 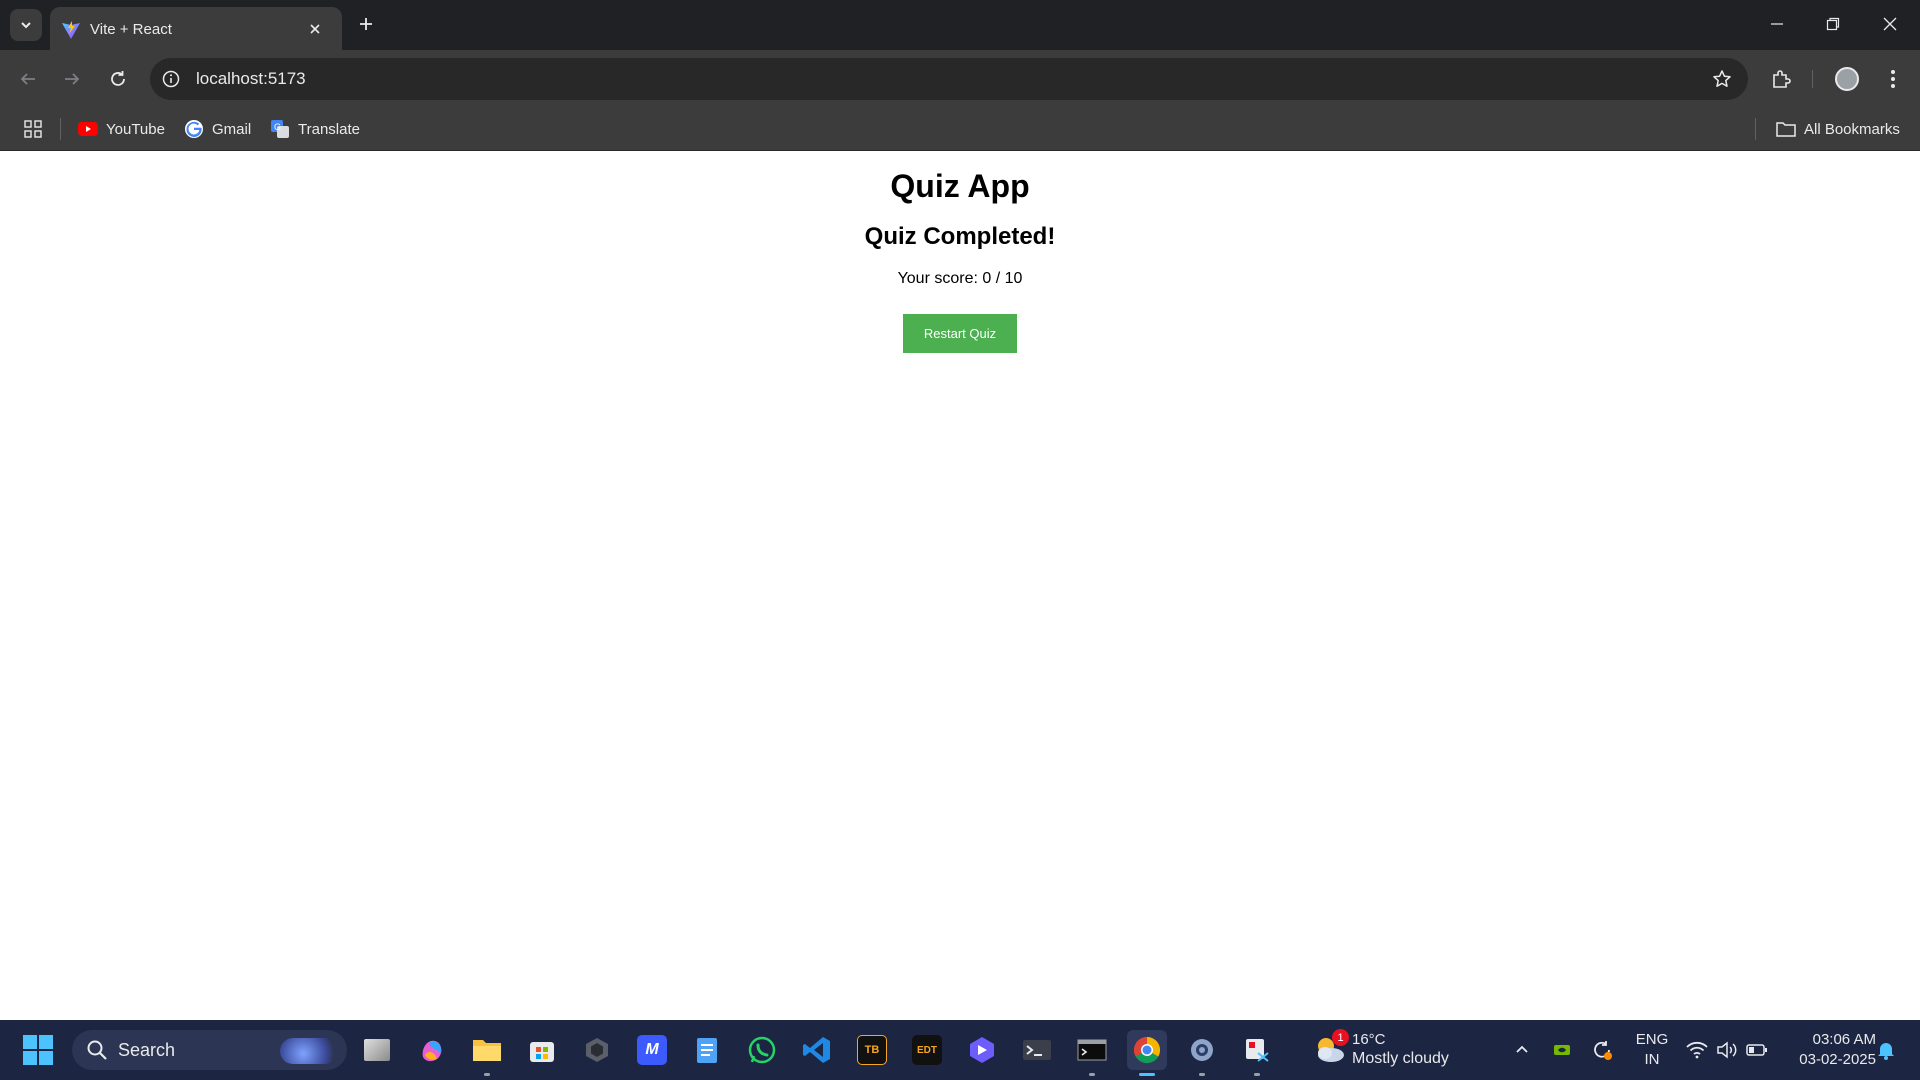 I want to click on snipping-tool-icon, so click(x=1257, y=1053).